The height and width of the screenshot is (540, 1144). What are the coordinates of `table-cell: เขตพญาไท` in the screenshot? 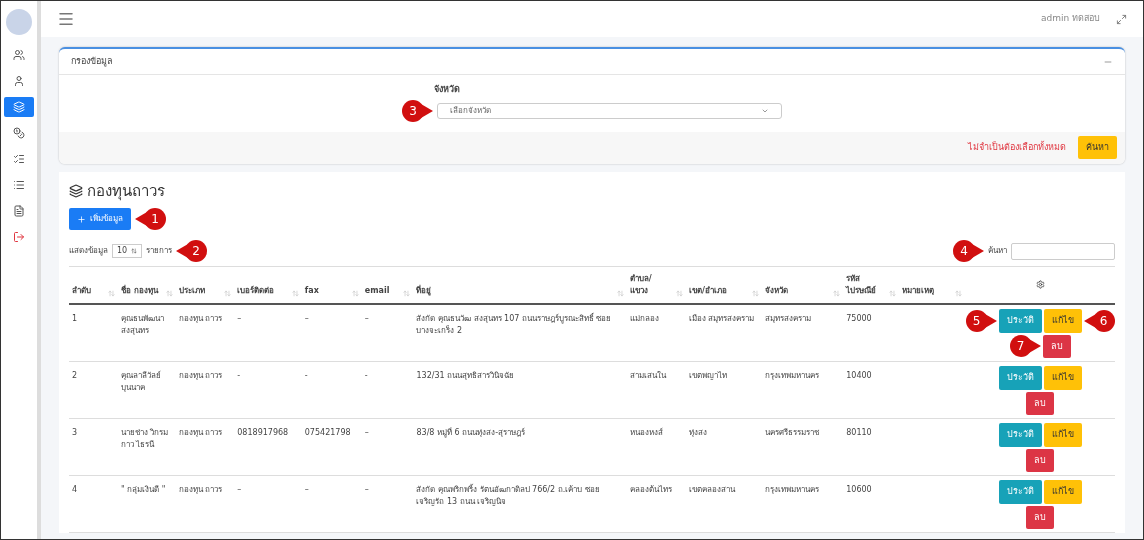 It's located at (707, 375).